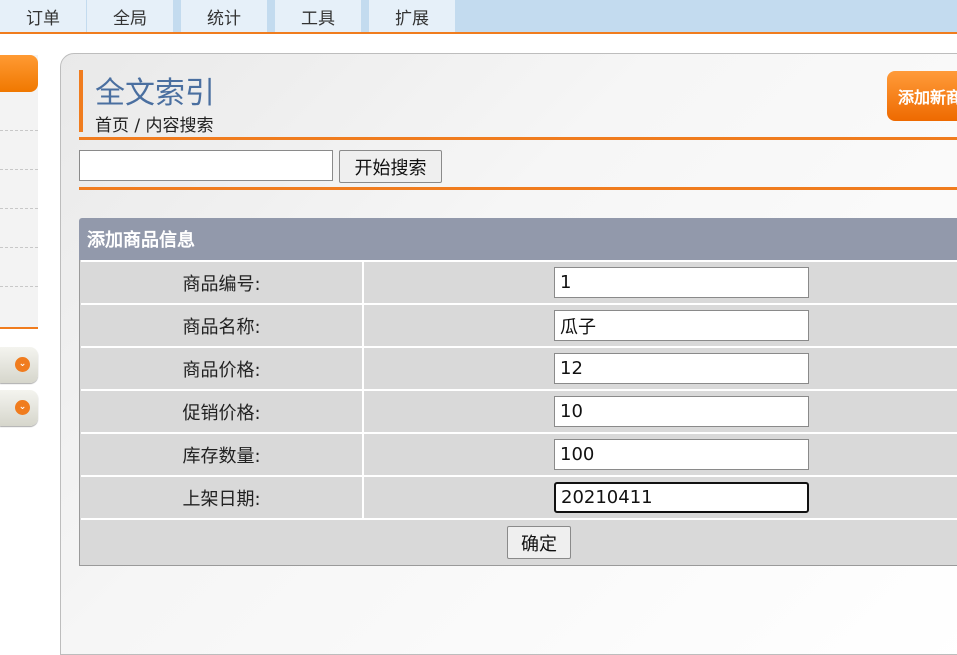 This screenshot has height=655, width=957. I want to click on product-name-field, so click(681, 325).